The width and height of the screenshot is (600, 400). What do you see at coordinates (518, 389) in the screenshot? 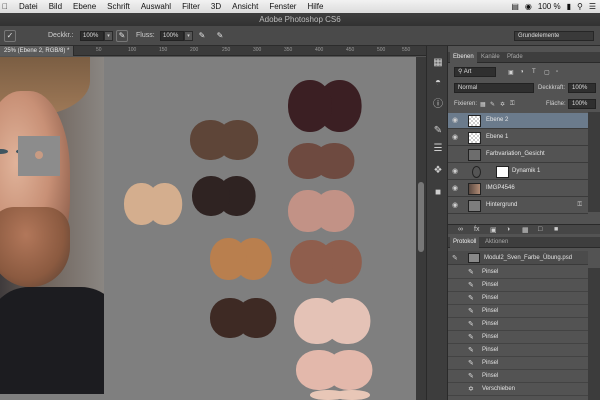
I see `history-step: ✡ Verschieben` at bounding box center [518, 389].